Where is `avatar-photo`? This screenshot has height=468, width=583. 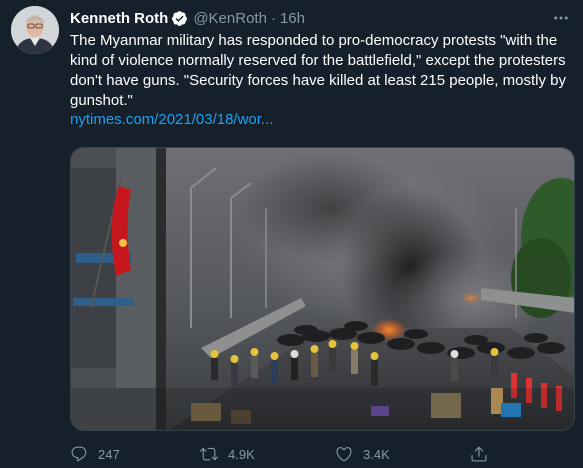 avatar-photo is located at coordinates (35, 30).